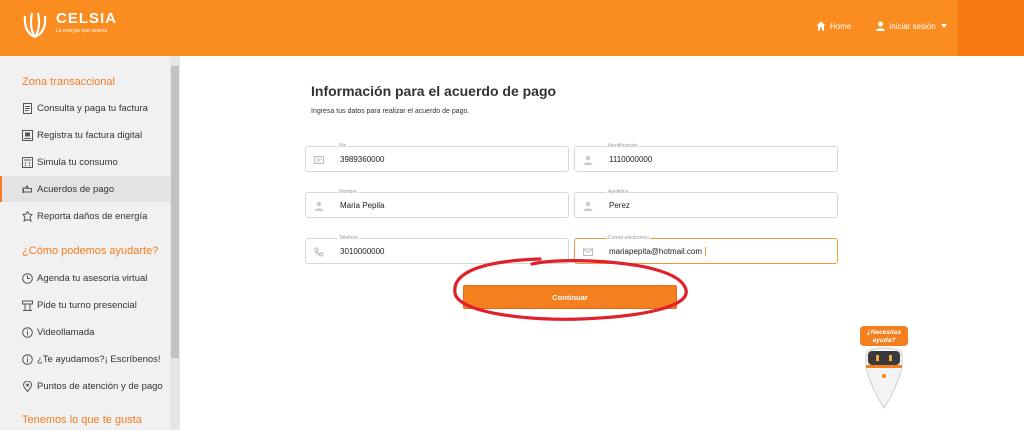  I want to click on celsia-logo: CELSIA La energía que quieres, so click(69, 24).